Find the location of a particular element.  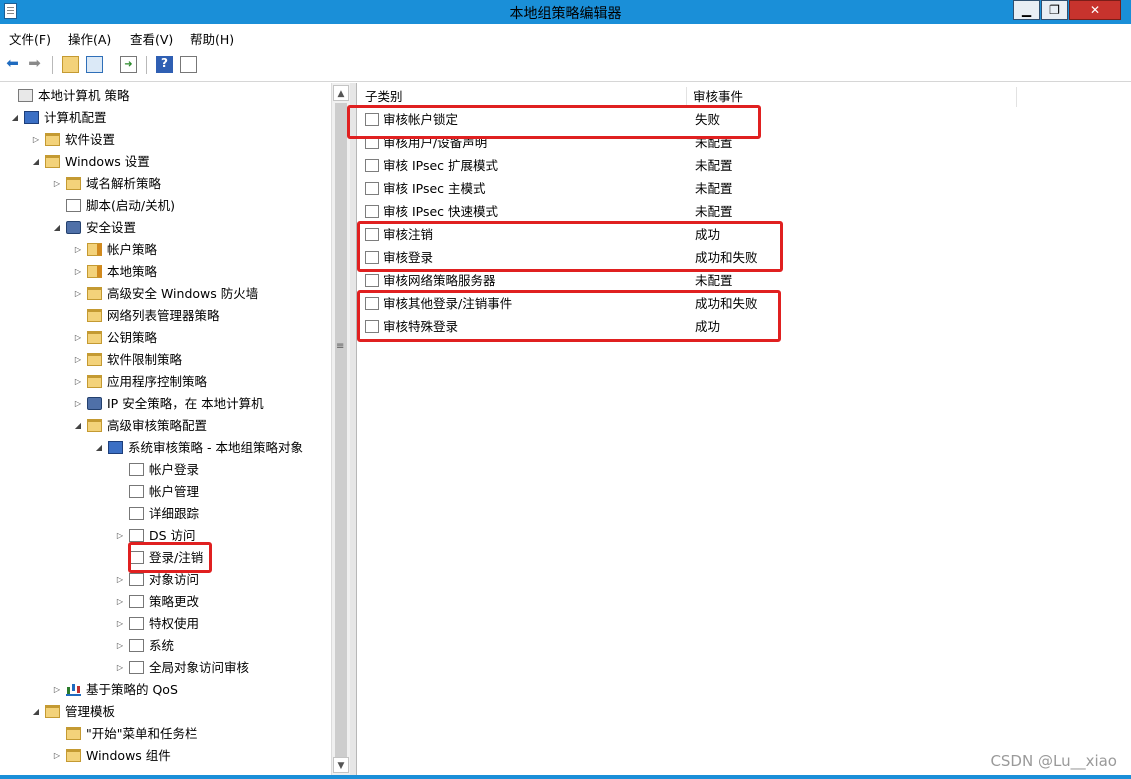

menu-bar: 文件(F) 操作(A) 查看(V) 帮助(H) is located at coordinates (565, 36).